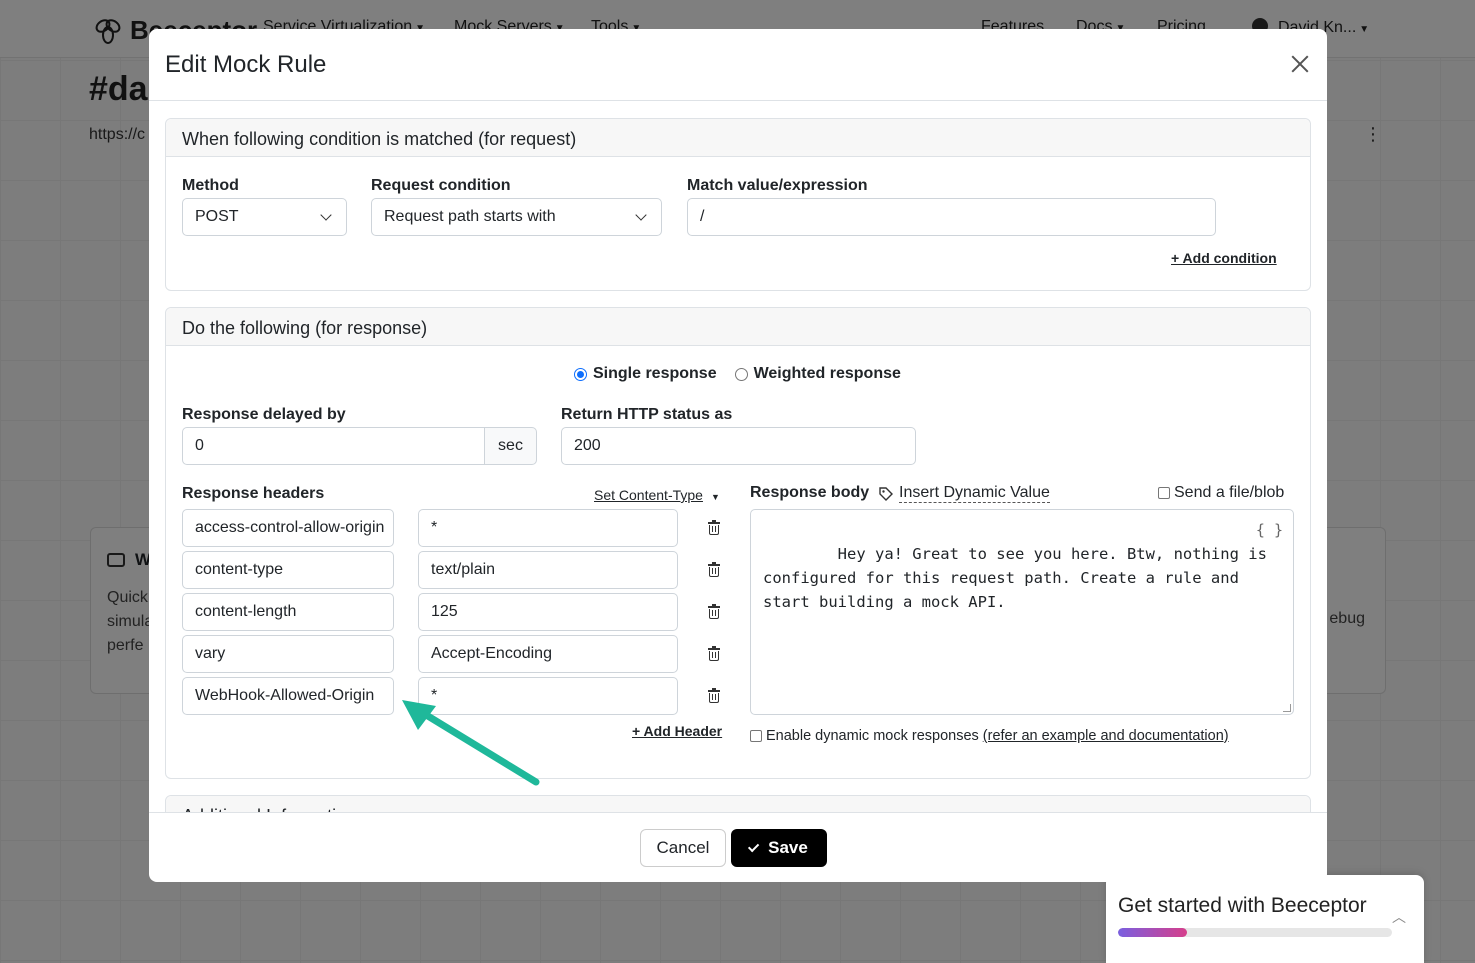 The height and width of the screenshot is (963, 1475). Describe the element at coordinates (1164, 493) in the screenshot. I see `send-file-checkbox` at that location.